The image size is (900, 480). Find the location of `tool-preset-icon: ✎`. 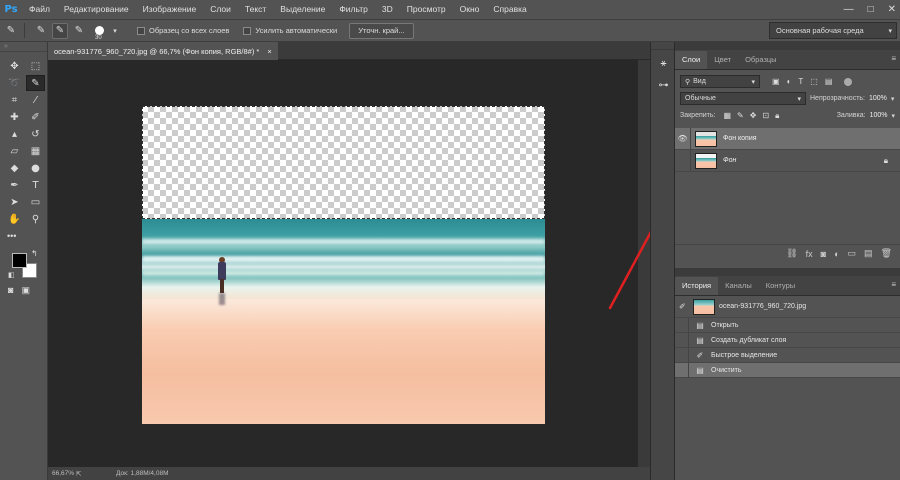

tool-preset-icon: ✎ is located at coordinates (11, 31).